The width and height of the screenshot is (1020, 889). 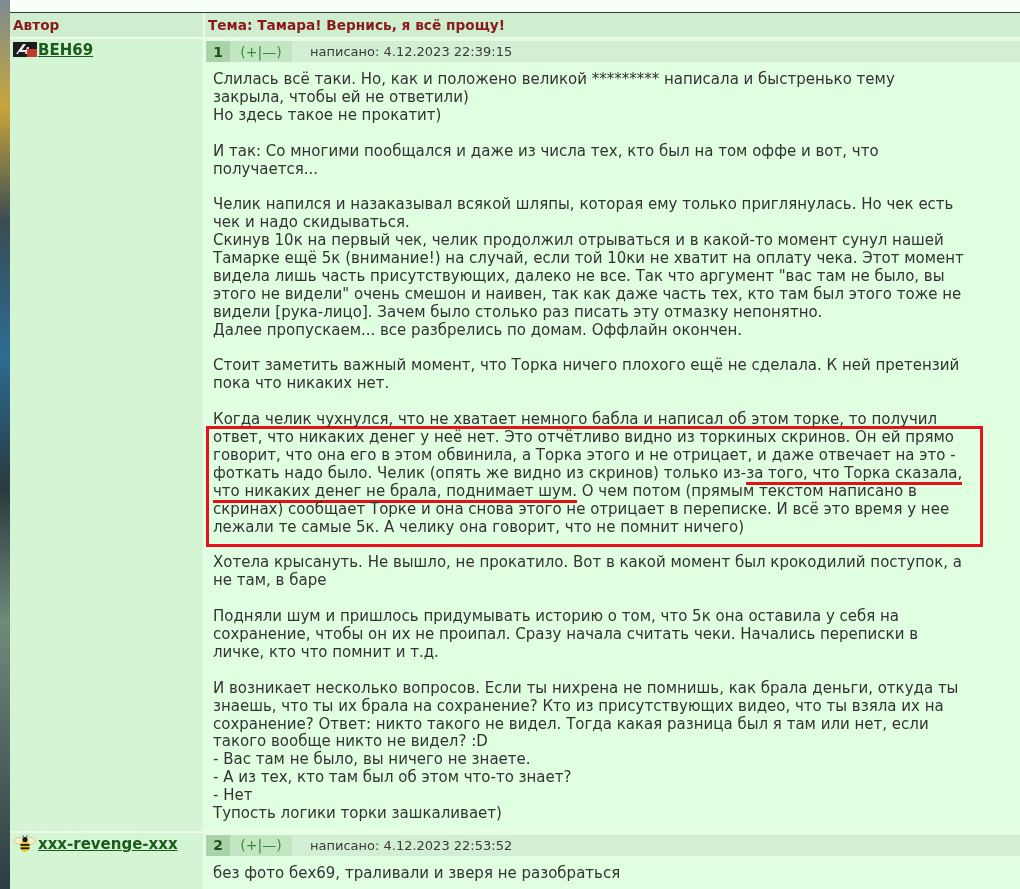 What do you see at coordinates (588, 483) in the screenshot?
I see `post-text: ответ, что никаких денег у неё нет. Это отчётливо видно из торкиных скринов. Он ей прямо говорит, что она его в этом обвинила, а Торка этого и не отрицает, и даже отвечает на это - фоткать надо было. Челик (опять же видно из скринов) только из-за того, что Торка сказала, что никаких денег не брала, поднимает шум. О чем потом (прямым текстом написано в скринах) сообщает Торке и она снова этого не отрицает в переписке. И всё это время у нее лежали те самые 5к. А челику она говорит, что не помнит ничего)` at bounding box center [588, 483].